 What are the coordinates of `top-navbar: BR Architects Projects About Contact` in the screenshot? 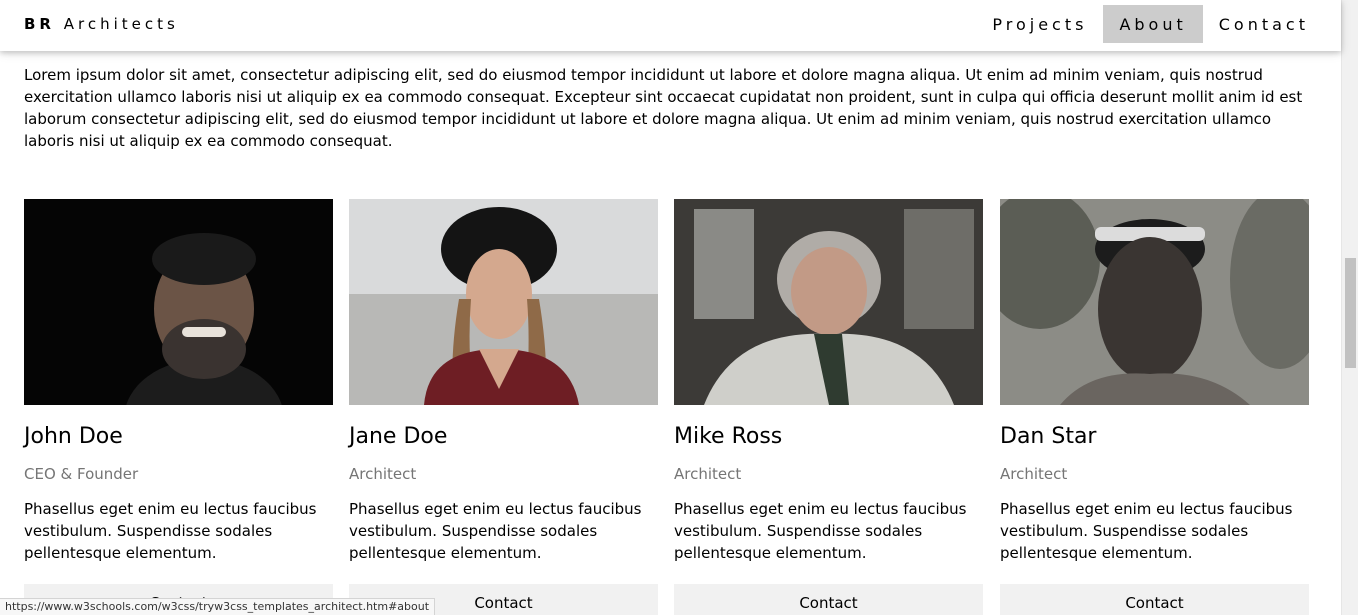 It's located at (670, 25).